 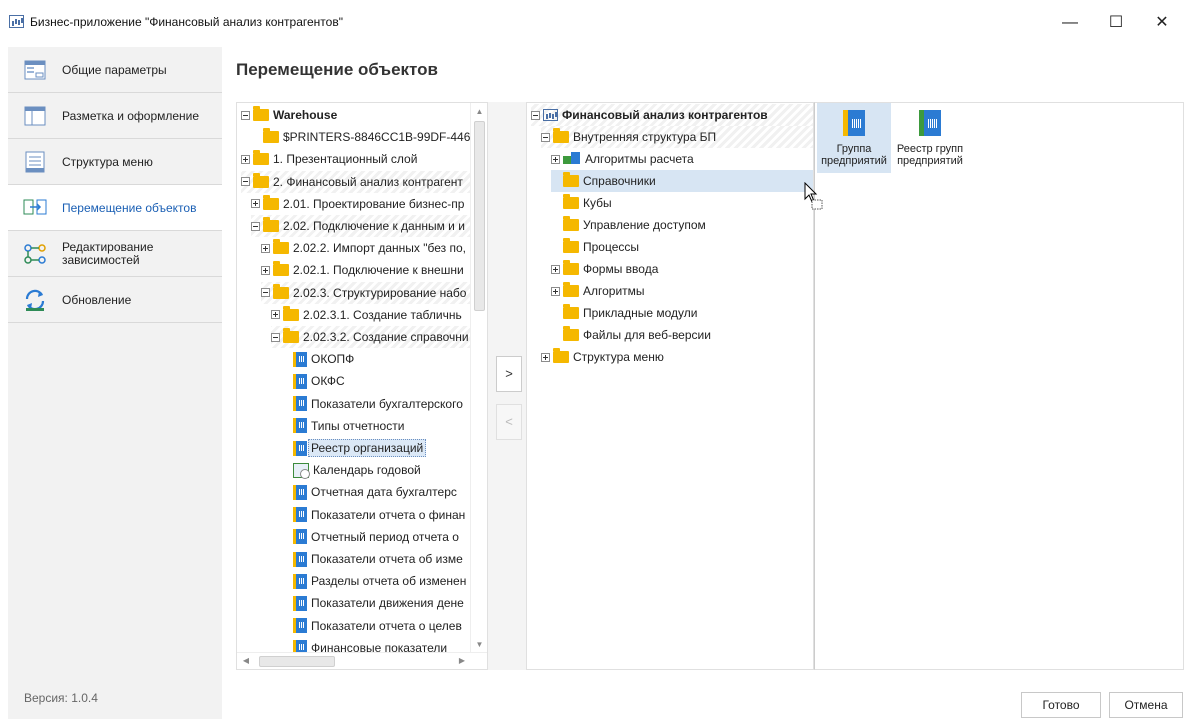 I want to click on tree-node: $PRINTERS-8846CC1B-99DF-446F-A, so click(x=369, y=137).